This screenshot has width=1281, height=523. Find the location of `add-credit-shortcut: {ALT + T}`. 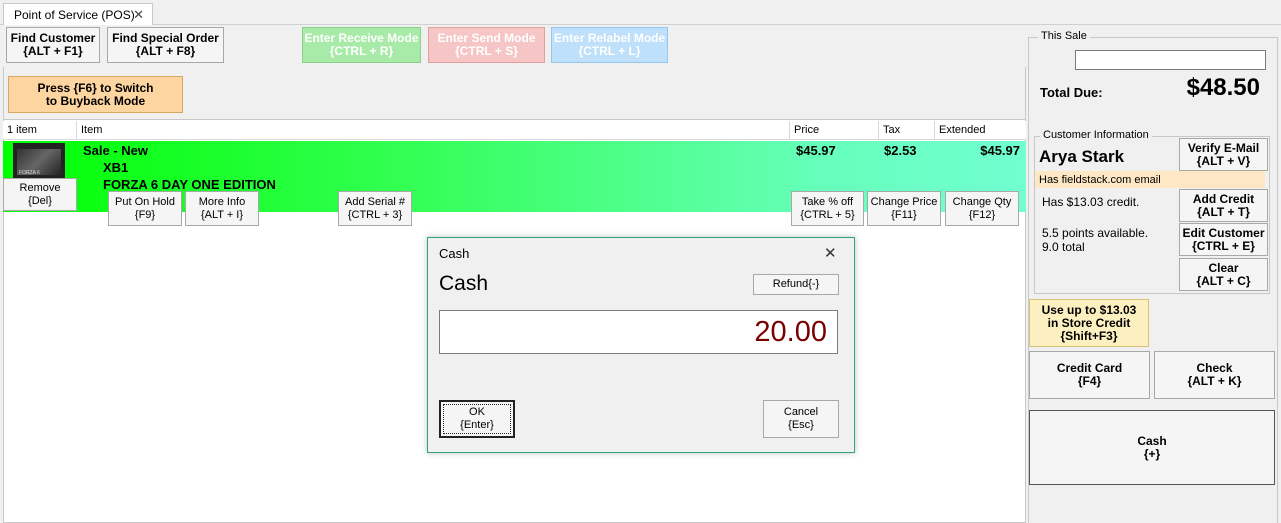

add-credit-shortcut: {ALT + T} is located at coordinates (1223, 211).